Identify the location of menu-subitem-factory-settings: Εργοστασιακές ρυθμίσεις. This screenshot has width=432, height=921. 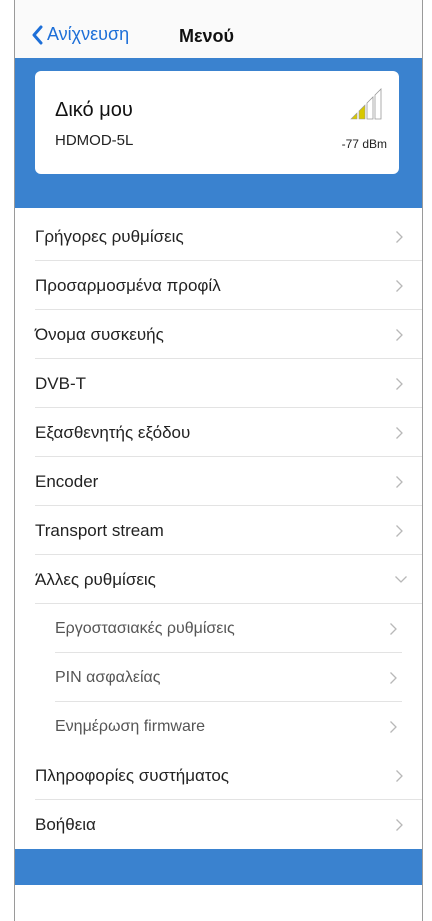
(218, 628).